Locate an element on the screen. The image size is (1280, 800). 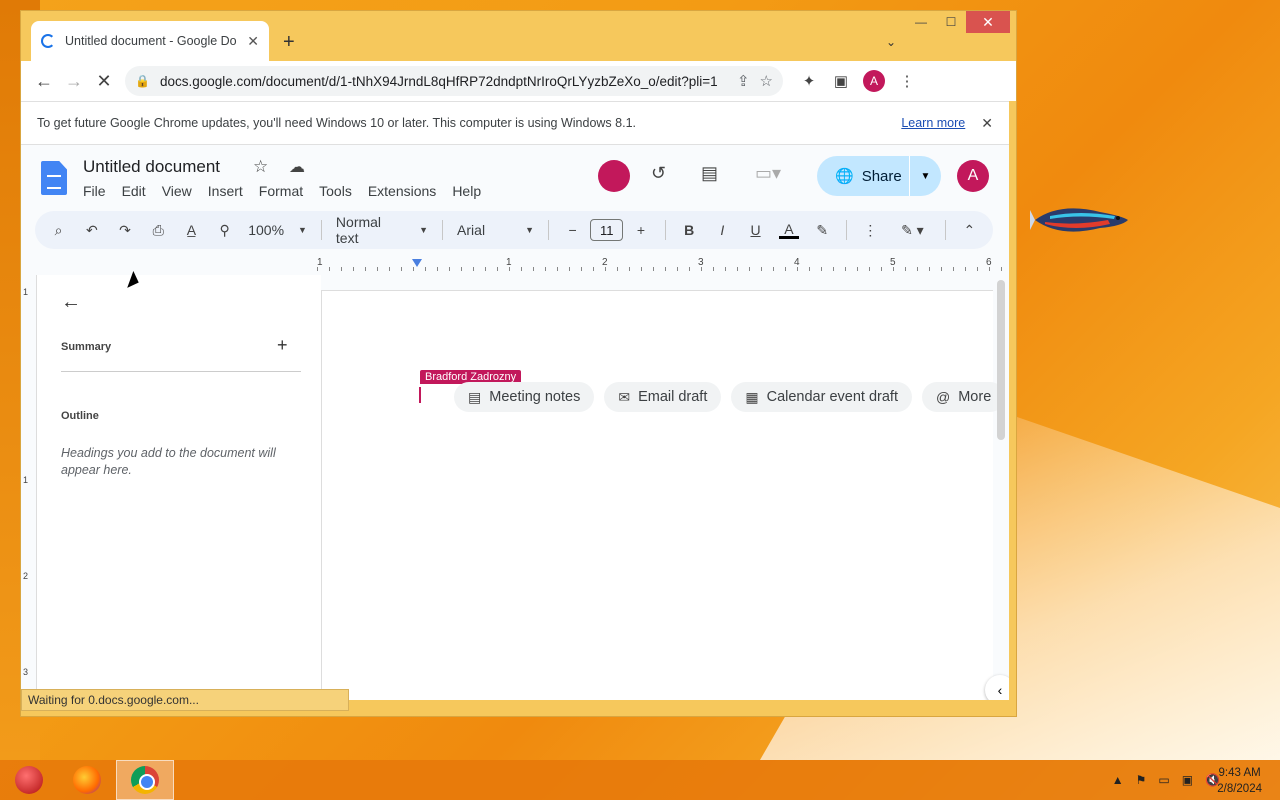
bookmark-star-icon: ☆ is located at coordinates (766, 81).